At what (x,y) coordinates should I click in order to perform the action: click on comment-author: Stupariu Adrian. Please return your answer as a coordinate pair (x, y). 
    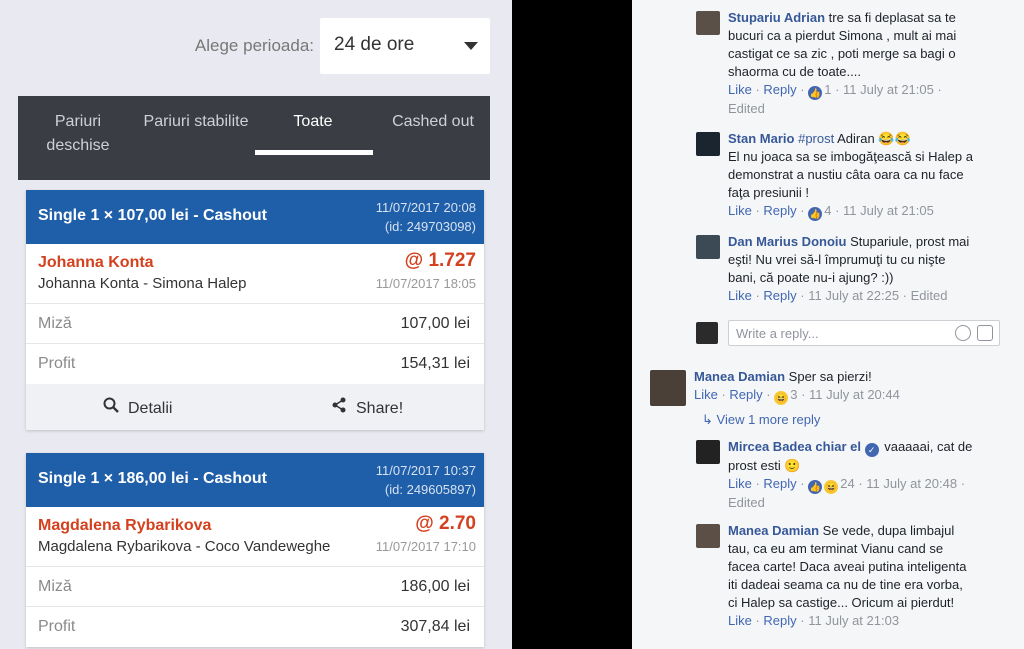
    Looking at the image, I should click on (776, 17).